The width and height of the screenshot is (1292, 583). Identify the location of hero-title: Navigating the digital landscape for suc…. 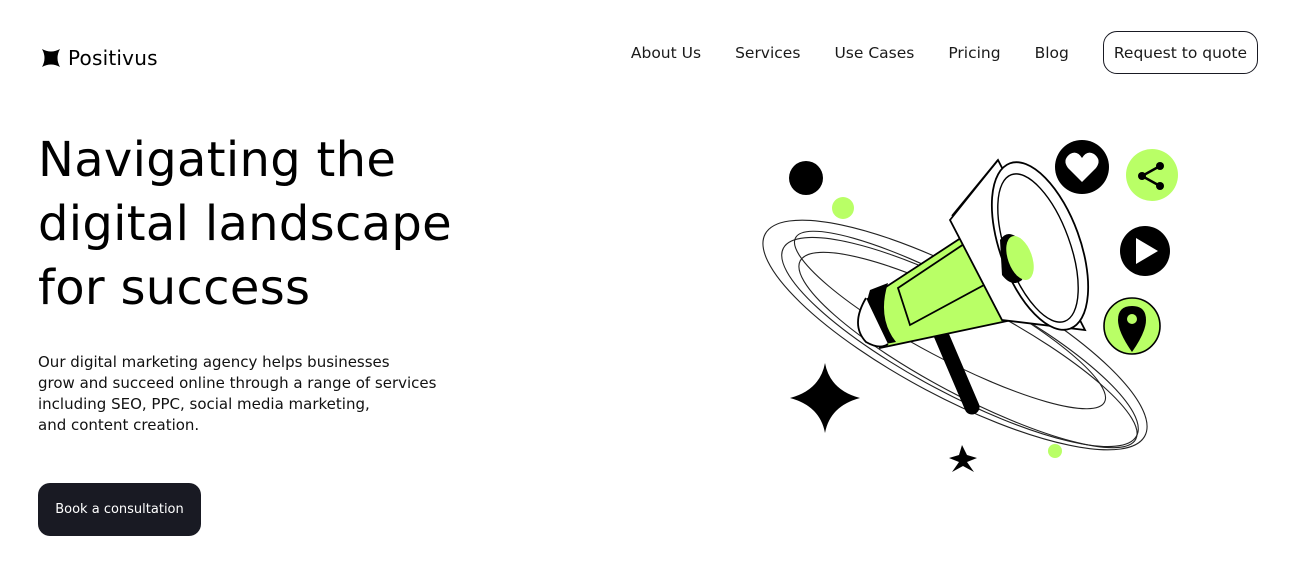
(298, 224).